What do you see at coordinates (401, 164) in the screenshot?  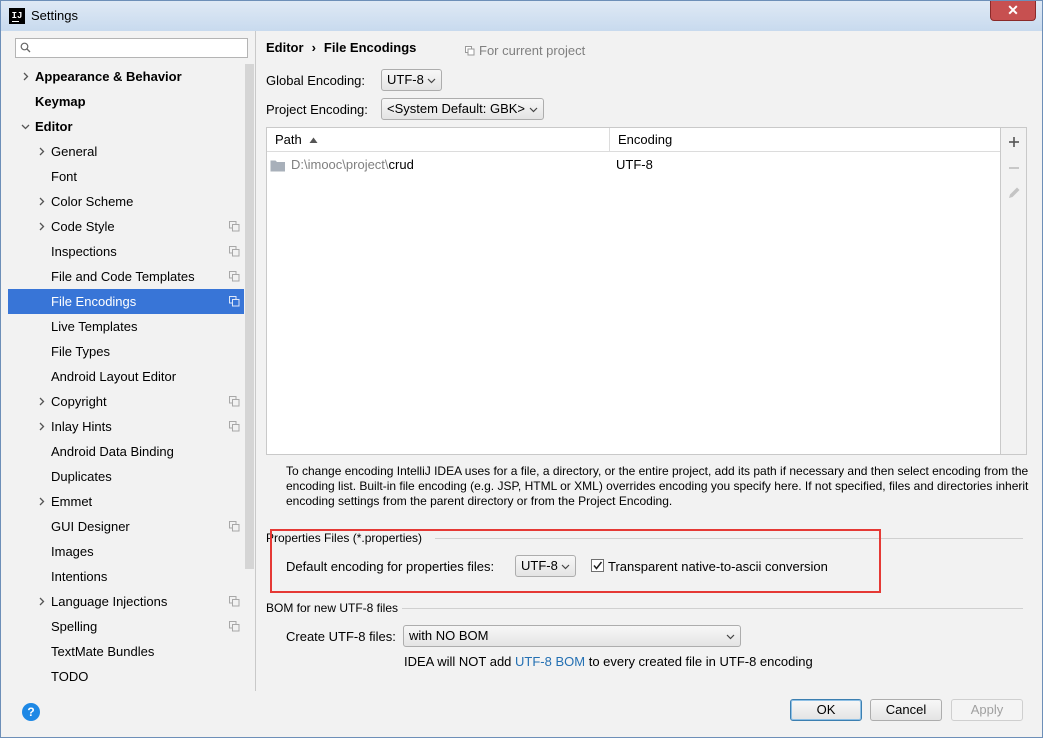 I see `row-path-name: crud` at bounding box center [401, 164].